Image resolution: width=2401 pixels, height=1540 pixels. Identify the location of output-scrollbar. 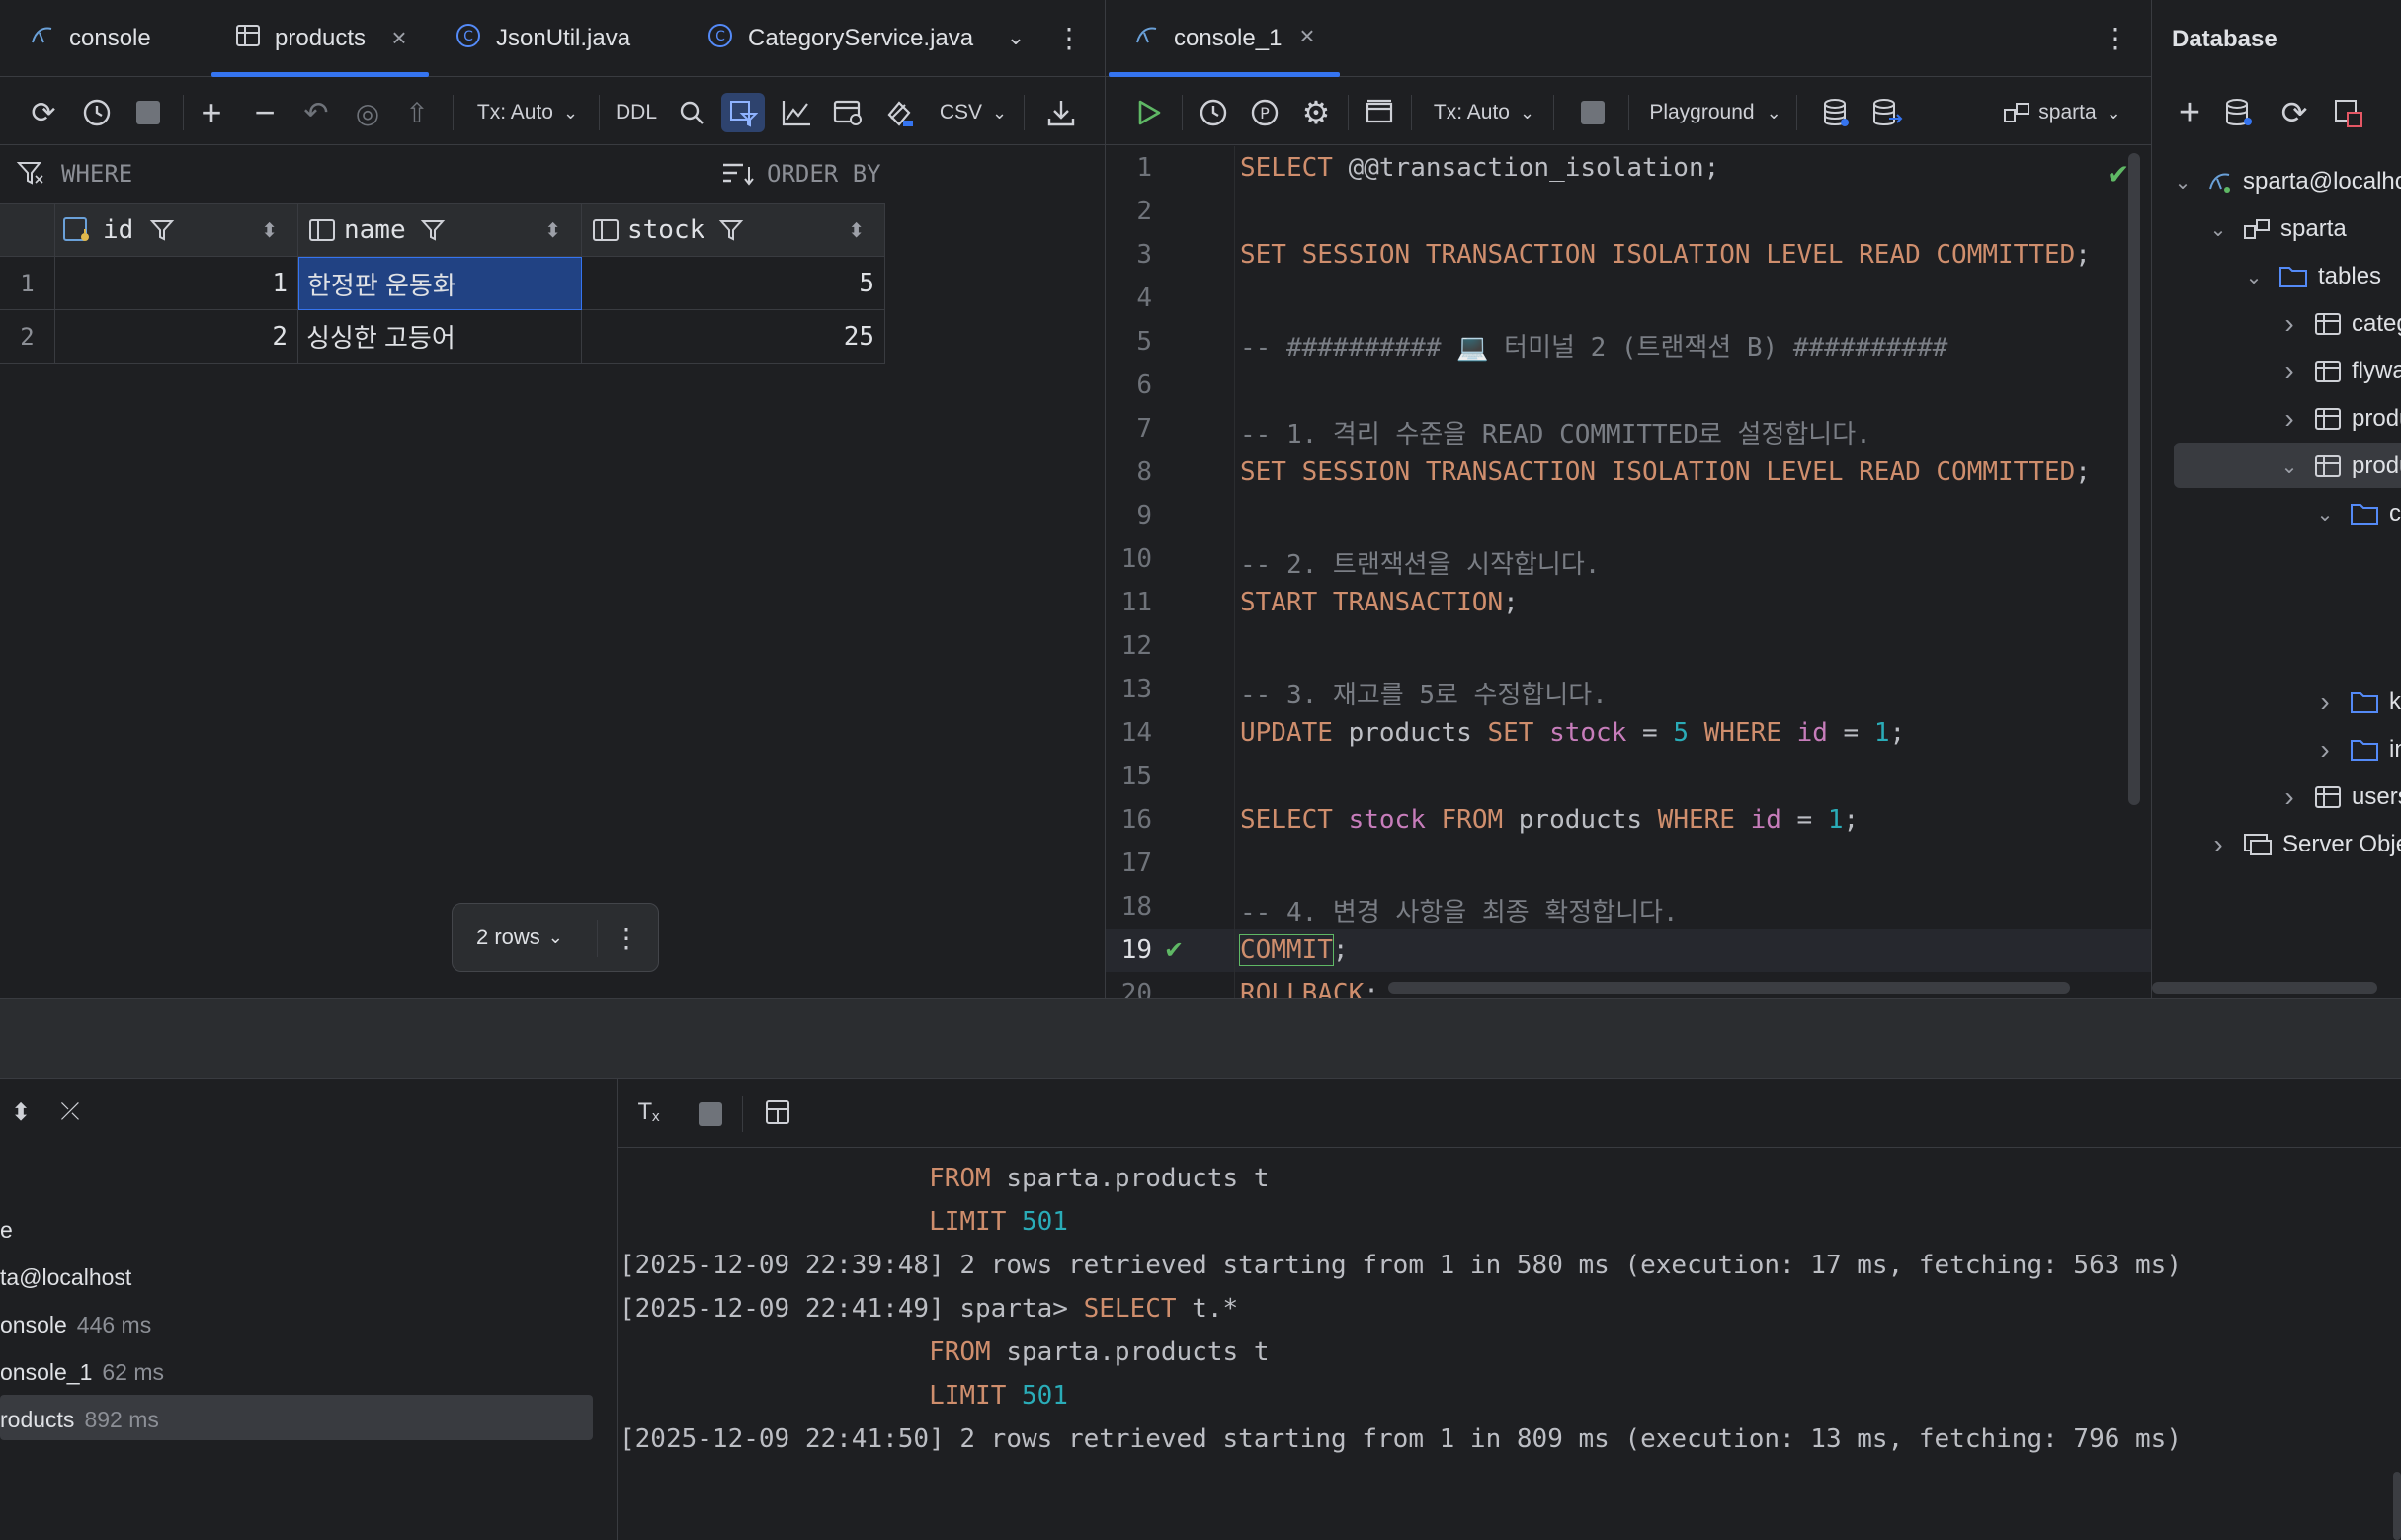
(2397, 1506).